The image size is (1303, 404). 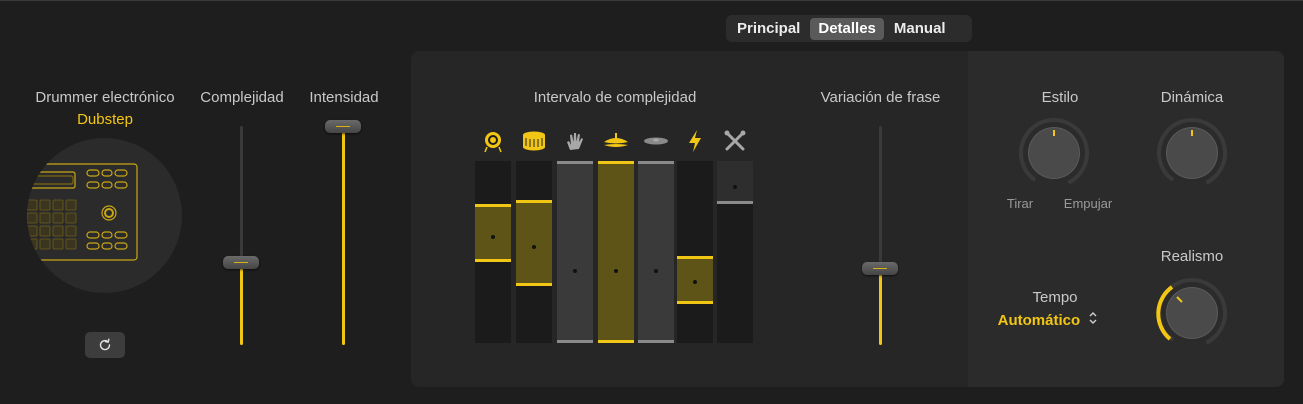 I want to click on tempo-selector: Automático, so click(x=1048, y=320).